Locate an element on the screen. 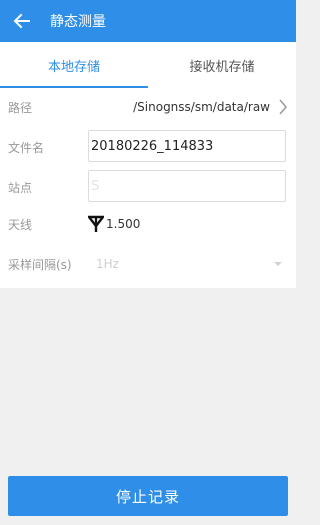 This screenshot has width=320, height=525. back-button is located at coordinates (22, 21).